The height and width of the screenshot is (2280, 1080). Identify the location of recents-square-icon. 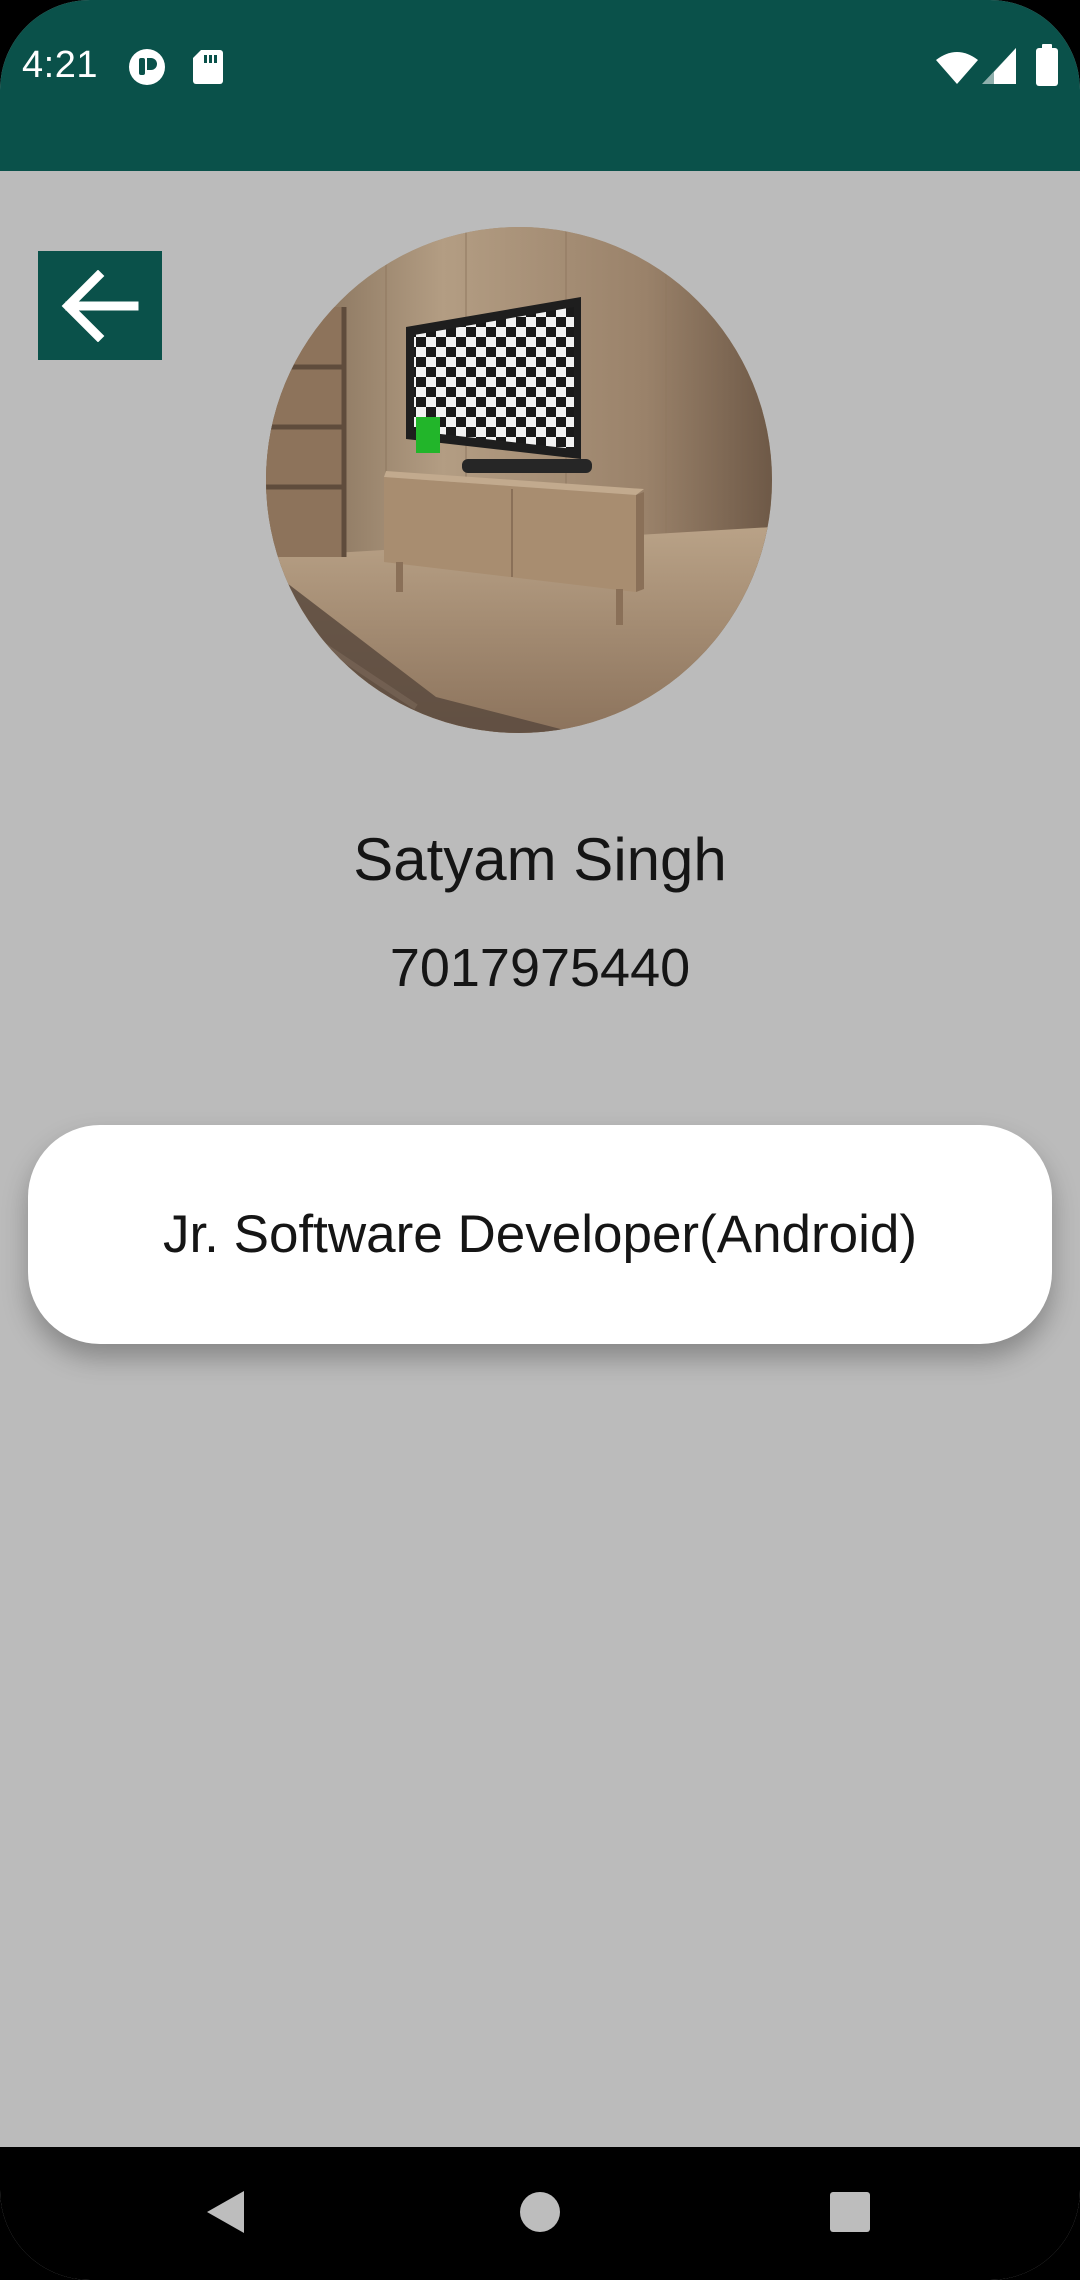
(850, 2212).